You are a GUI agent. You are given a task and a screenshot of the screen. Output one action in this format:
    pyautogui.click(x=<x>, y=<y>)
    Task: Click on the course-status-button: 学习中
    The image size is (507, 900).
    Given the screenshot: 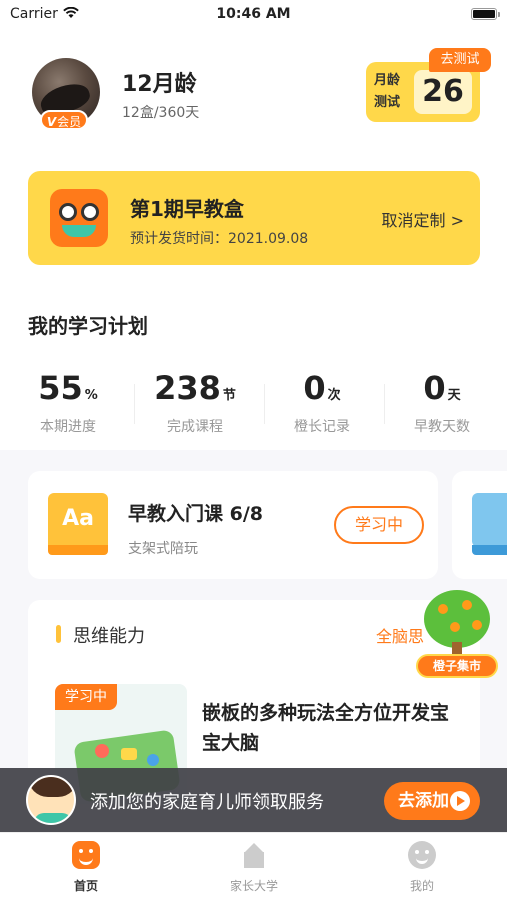 What is the action you would take?
    pyautogui.click(x=379, y=525)
    